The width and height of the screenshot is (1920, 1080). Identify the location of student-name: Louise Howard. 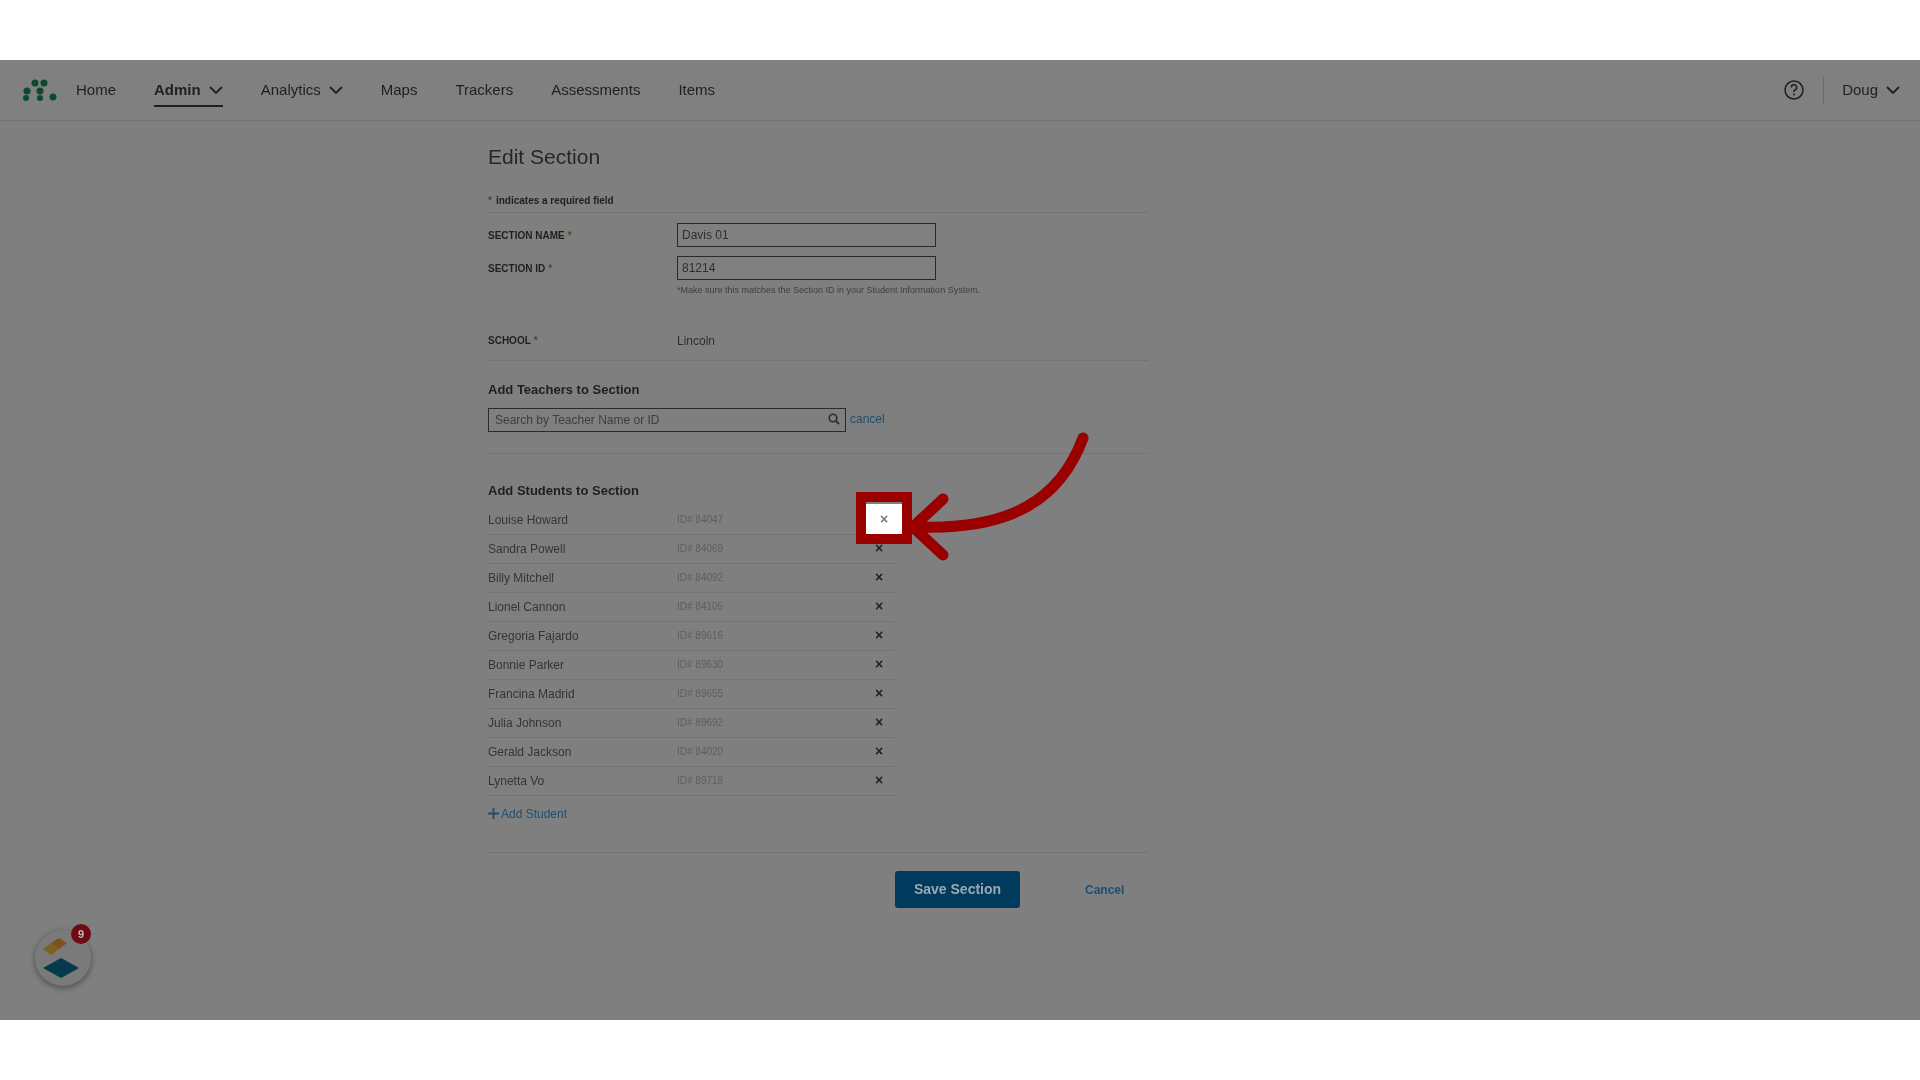
(529, 520).